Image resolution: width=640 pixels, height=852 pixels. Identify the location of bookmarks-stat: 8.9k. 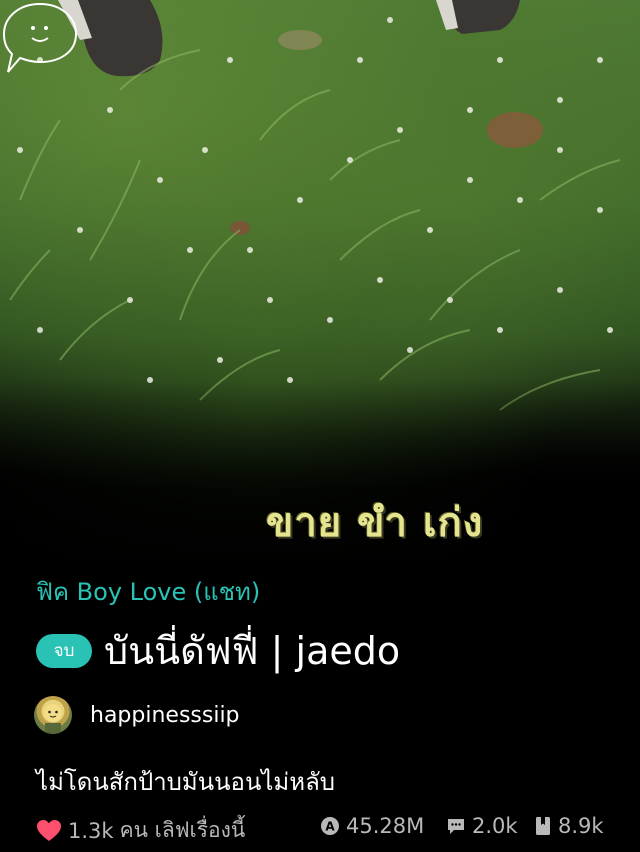
(569, 826).